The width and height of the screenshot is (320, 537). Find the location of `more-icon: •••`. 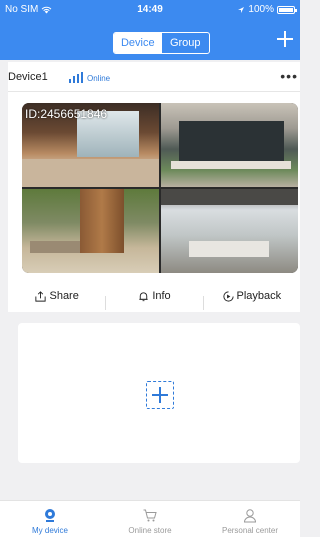

more-icon: ••• is located at coordinates (289, 76).